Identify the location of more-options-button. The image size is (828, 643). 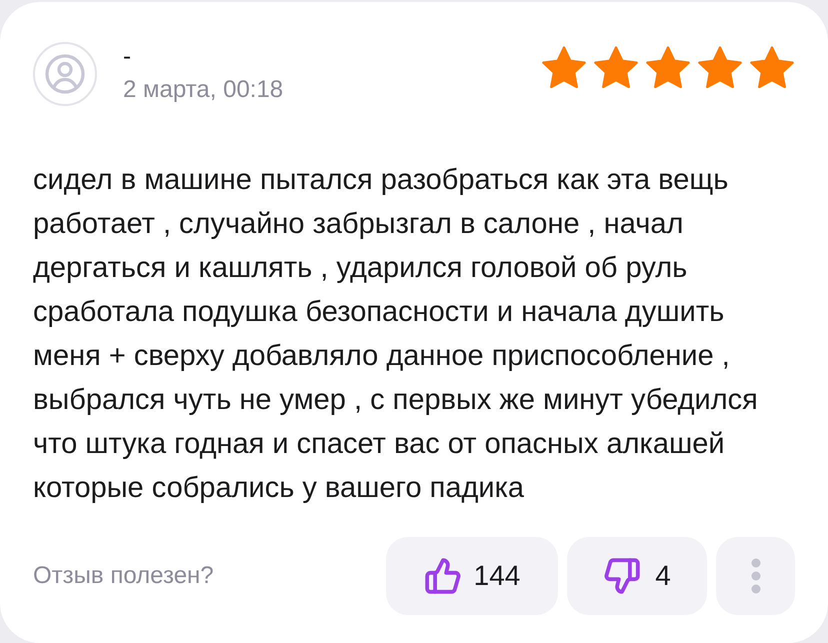
(755, 576).